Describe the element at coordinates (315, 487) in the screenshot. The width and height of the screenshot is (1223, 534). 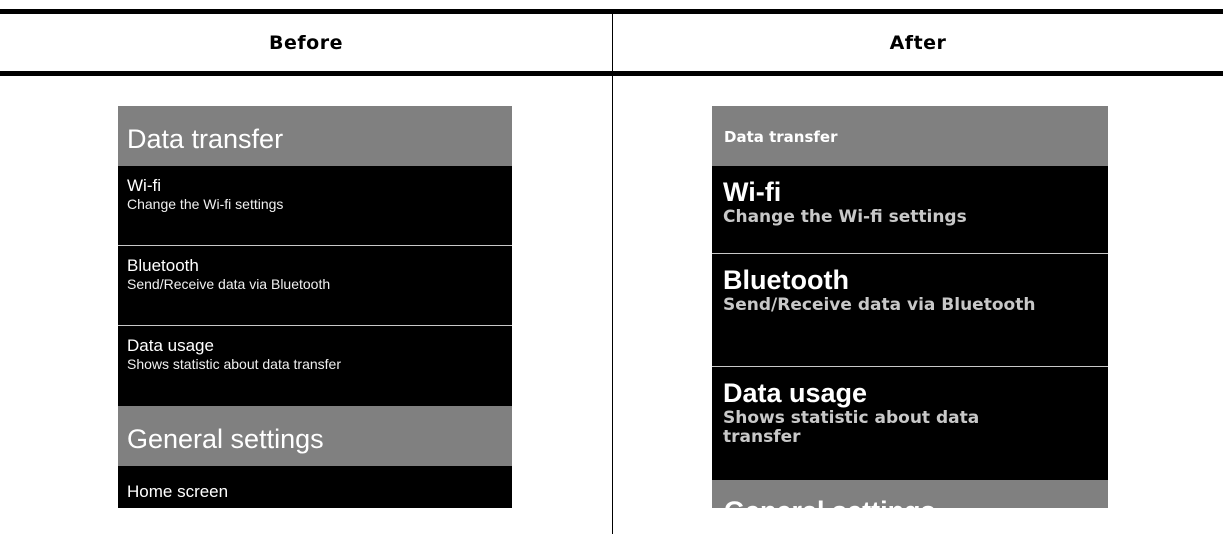
I see `list-item-home-screen: Home screen` at that location.